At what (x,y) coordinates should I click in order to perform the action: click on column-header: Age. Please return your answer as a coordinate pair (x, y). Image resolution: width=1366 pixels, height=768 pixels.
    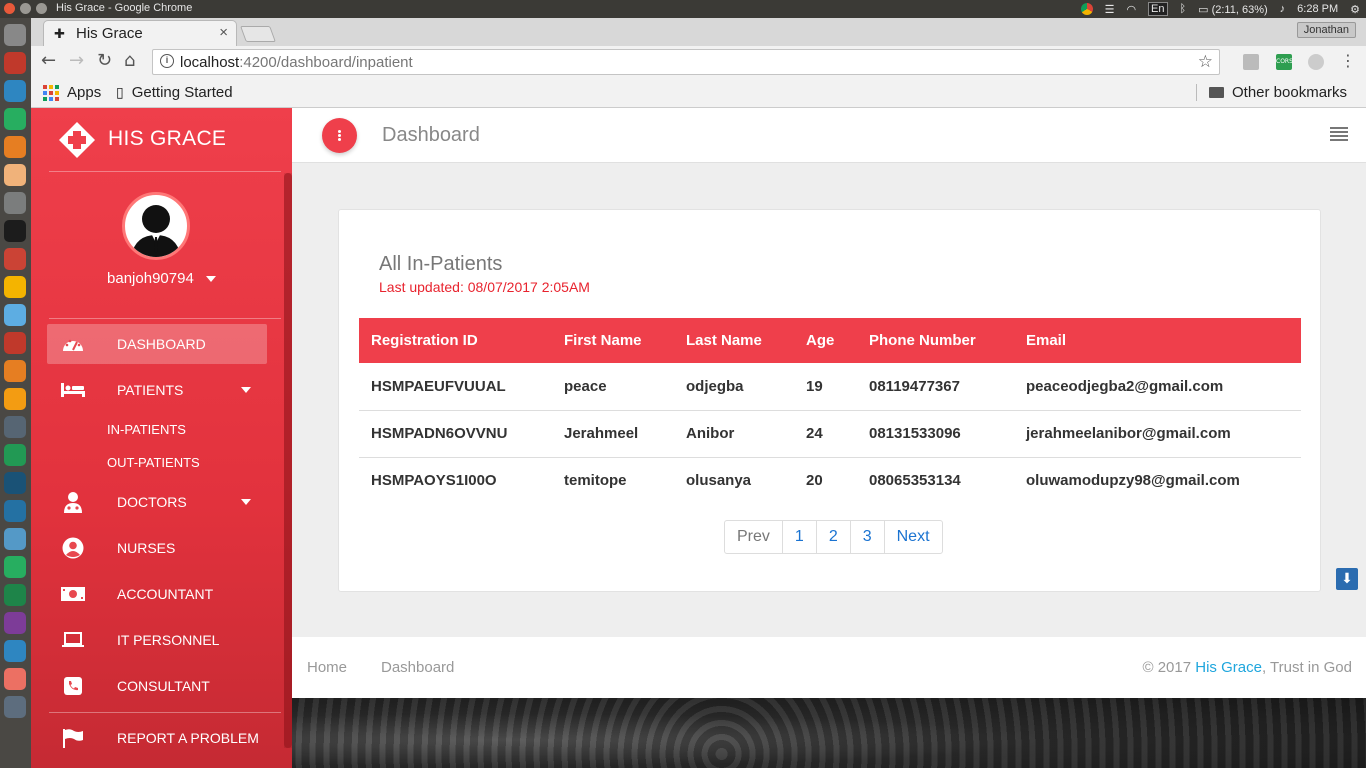
    Looking at the image, I should click on (825, 340).